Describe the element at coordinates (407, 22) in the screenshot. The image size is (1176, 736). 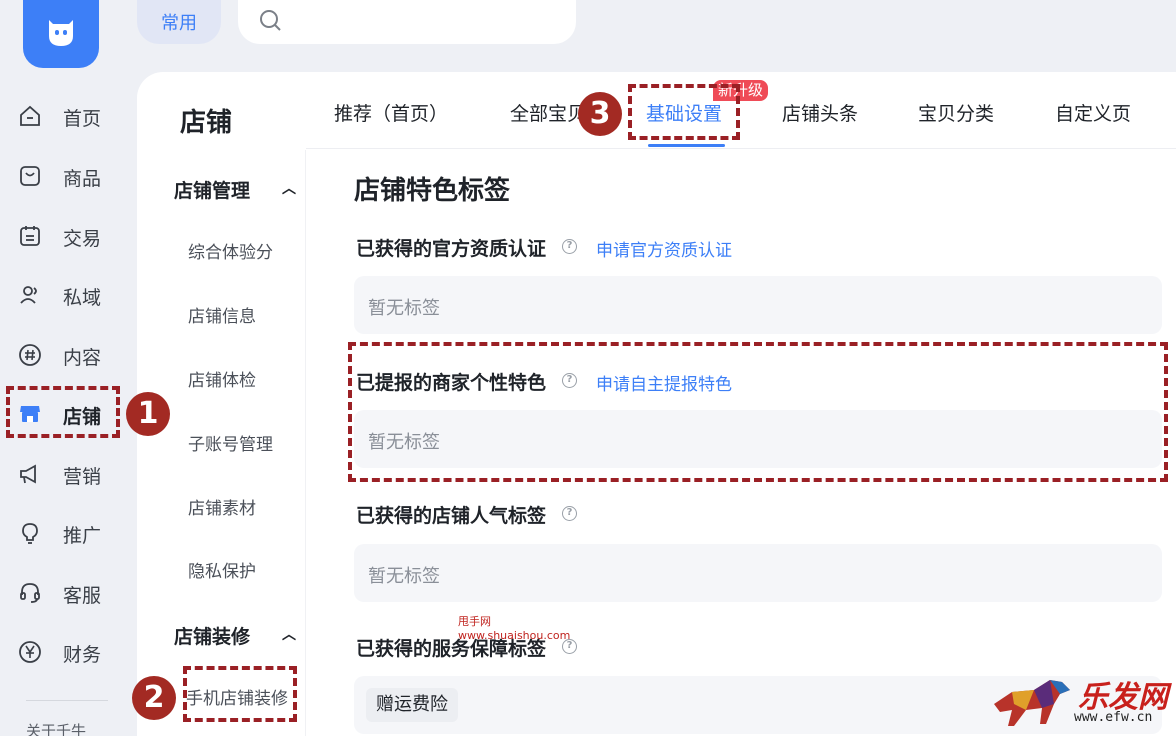
I see `search-input` at that location.